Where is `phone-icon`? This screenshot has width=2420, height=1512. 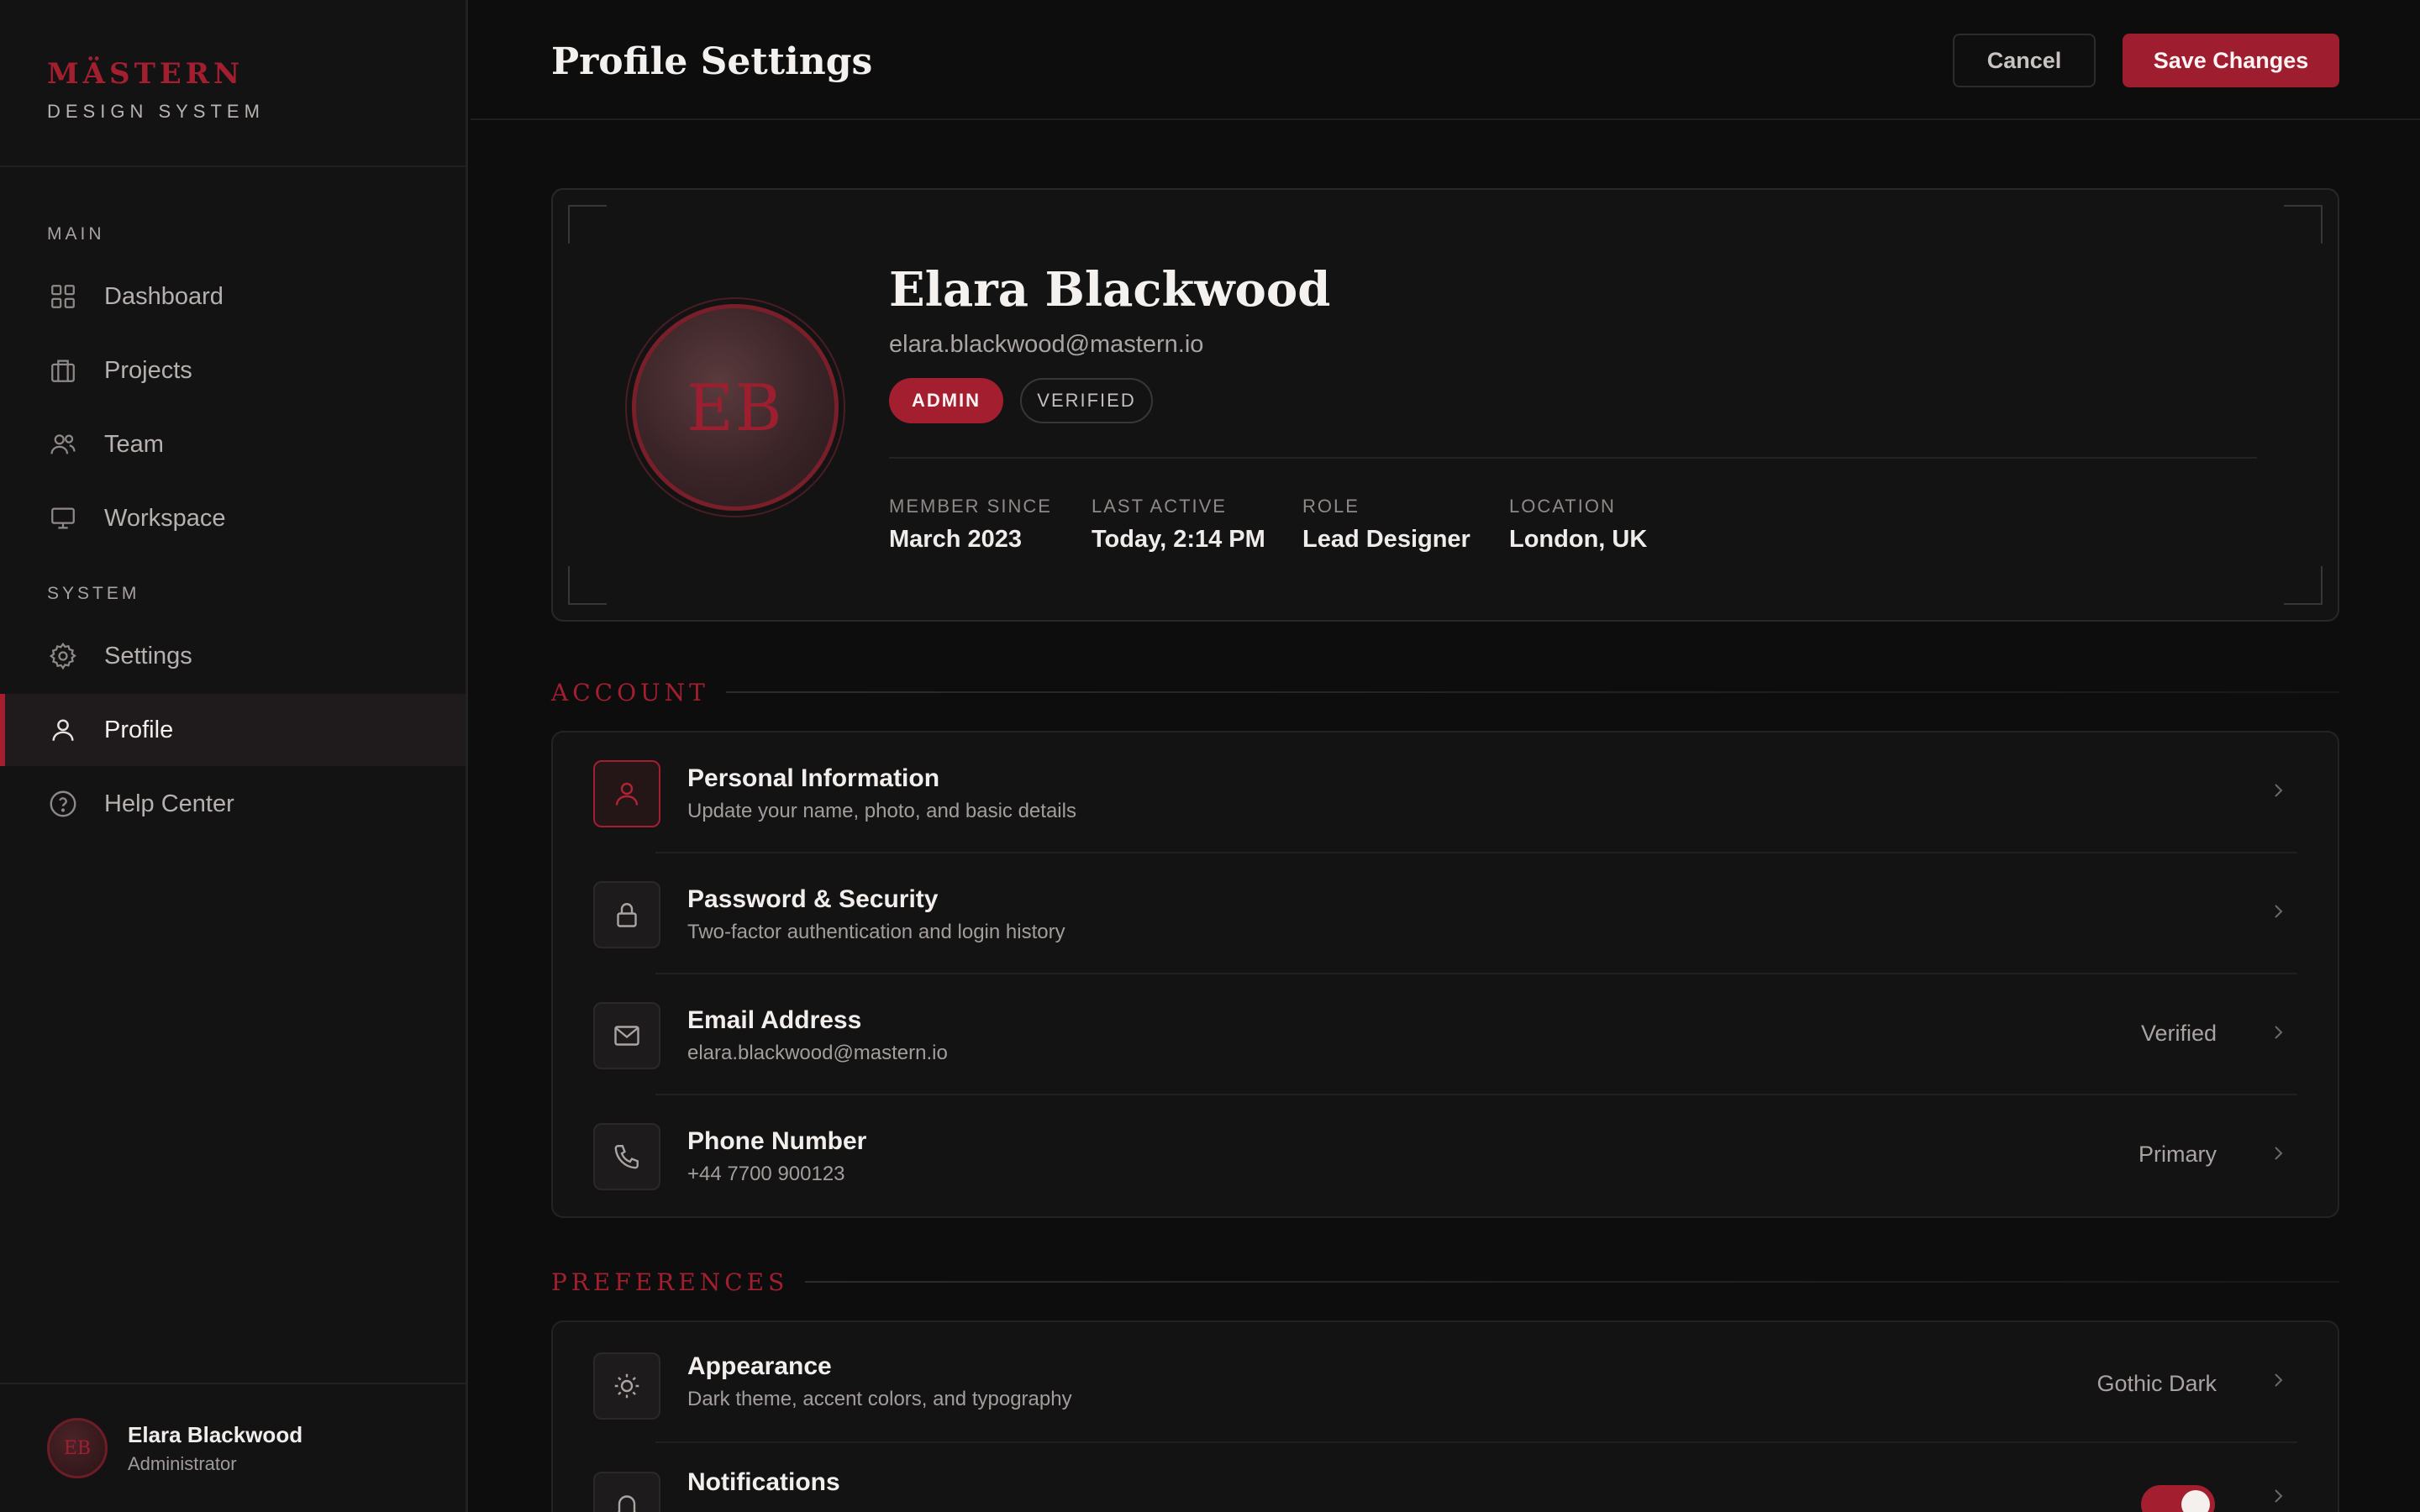 phone-icon is located at coordinates (627, 1156).